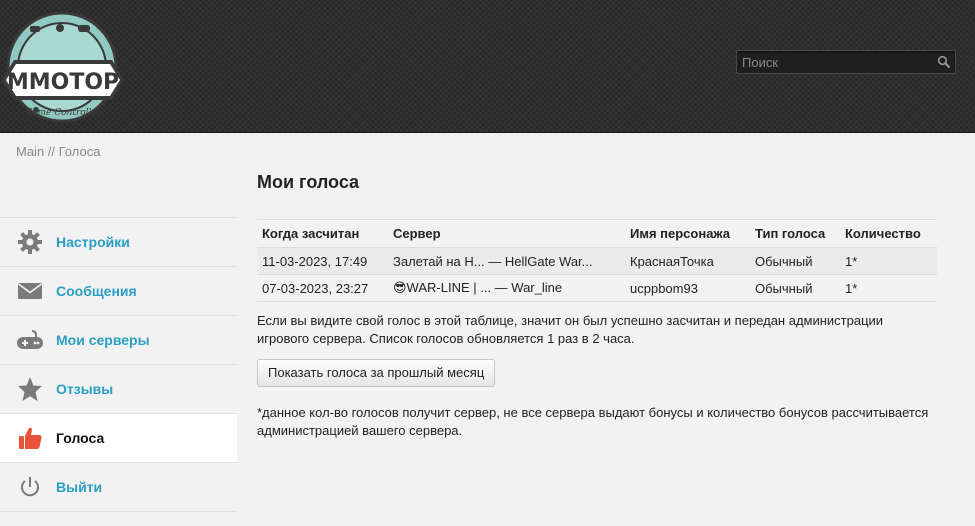  I want to click on power-icon, so click(30, 487).